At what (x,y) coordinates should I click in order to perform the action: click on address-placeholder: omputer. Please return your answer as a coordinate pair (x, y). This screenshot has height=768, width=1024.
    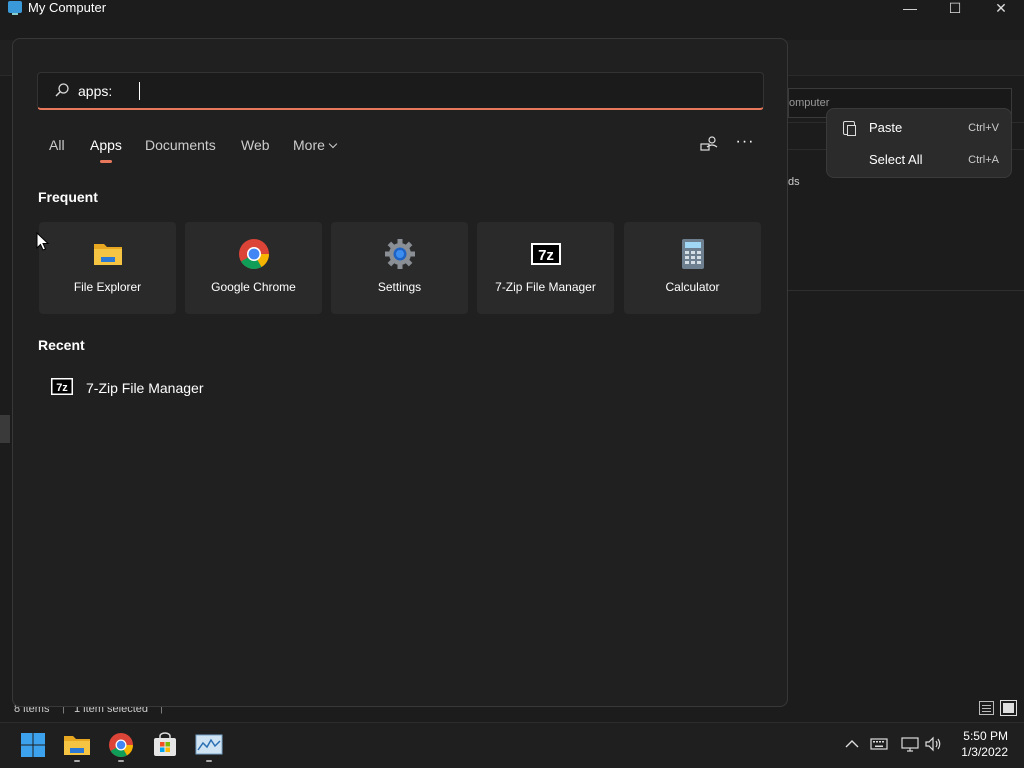
    Looking at the image, I should click on (809, 103).